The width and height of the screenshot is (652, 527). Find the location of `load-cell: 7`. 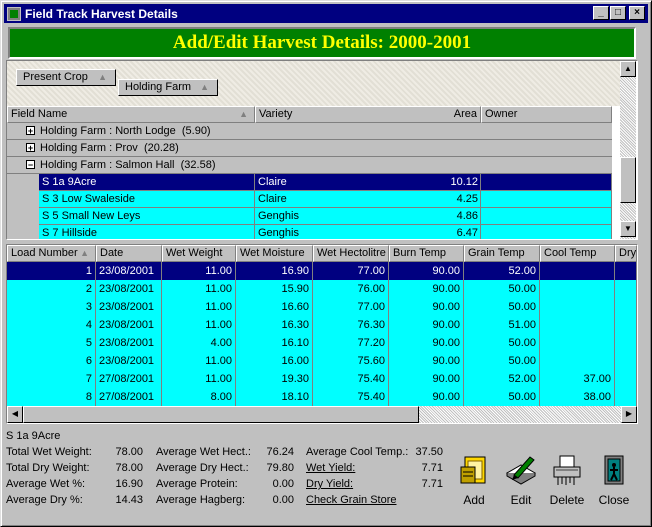

load-cell: 7 is located at coordinates (51, 379).